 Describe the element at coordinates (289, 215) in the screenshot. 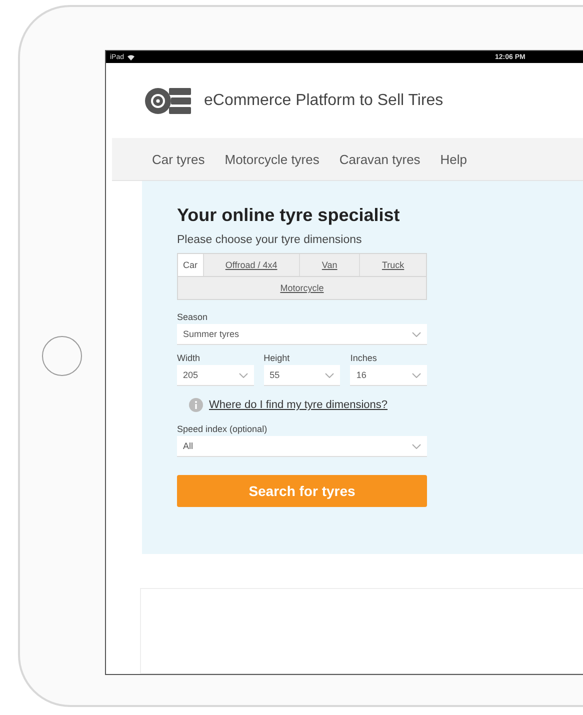

I see `panel-title: Your online tyre specialist` at that location.